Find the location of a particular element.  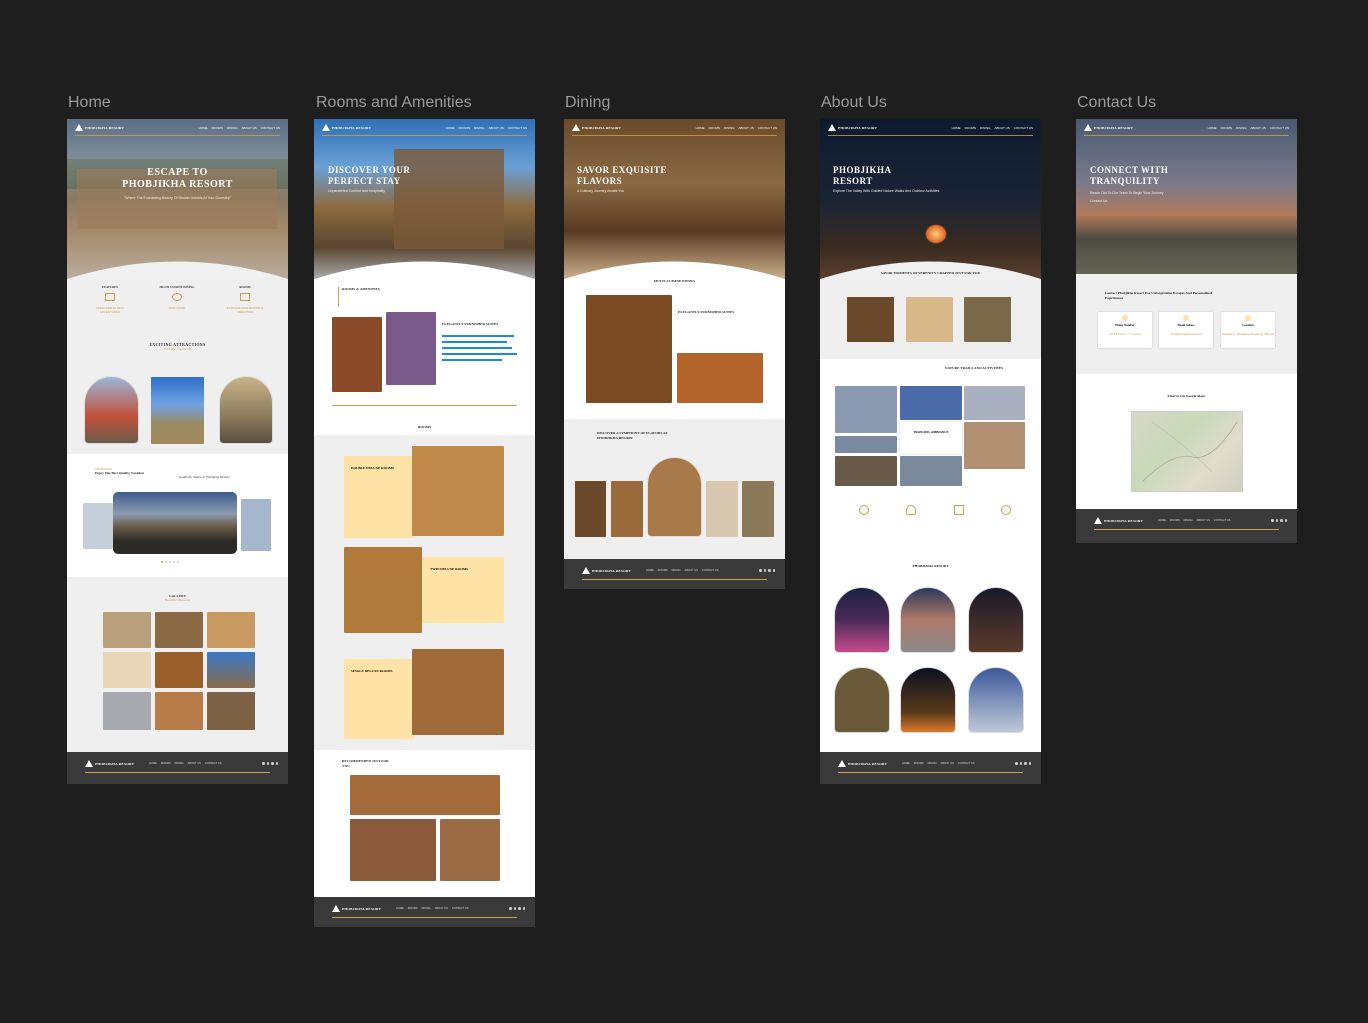

feature-item: FEATURES DISCOVER IN NEW ADVENTURES is located at coordinates (110, 299).